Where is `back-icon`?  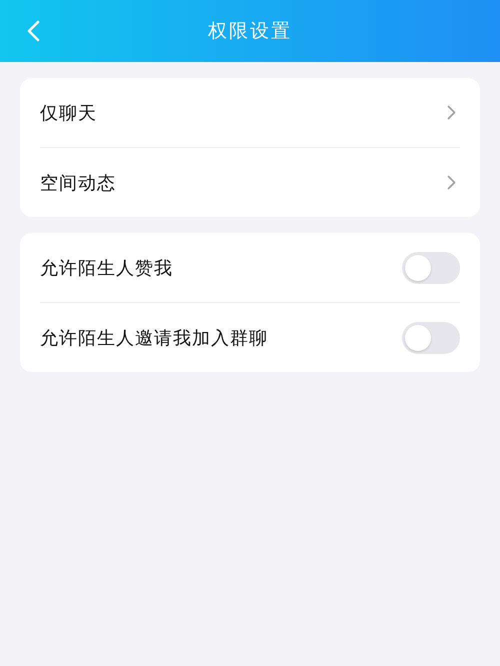 back-icon is located at coordinates (33, 31).